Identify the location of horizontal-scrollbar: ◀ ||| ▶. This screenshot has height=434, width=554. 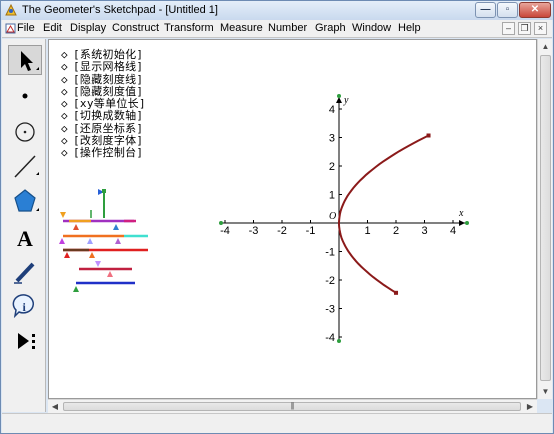
(292, 406).